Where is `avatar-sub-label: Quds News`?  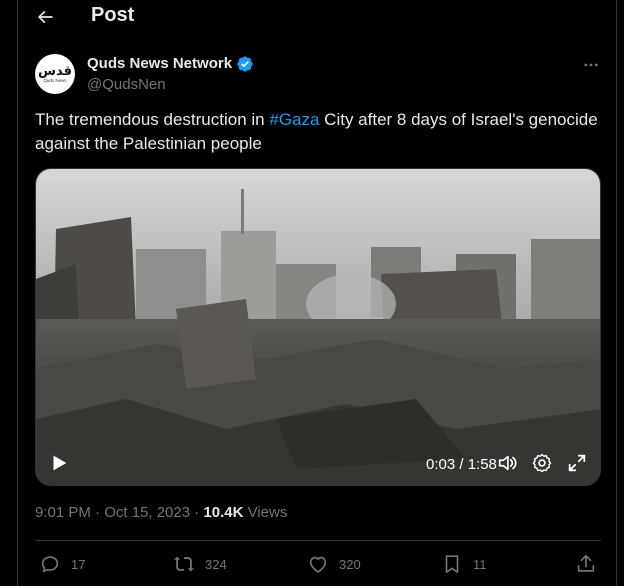 avatar-sub-label: Quds News is located at coordinates (55, 80).